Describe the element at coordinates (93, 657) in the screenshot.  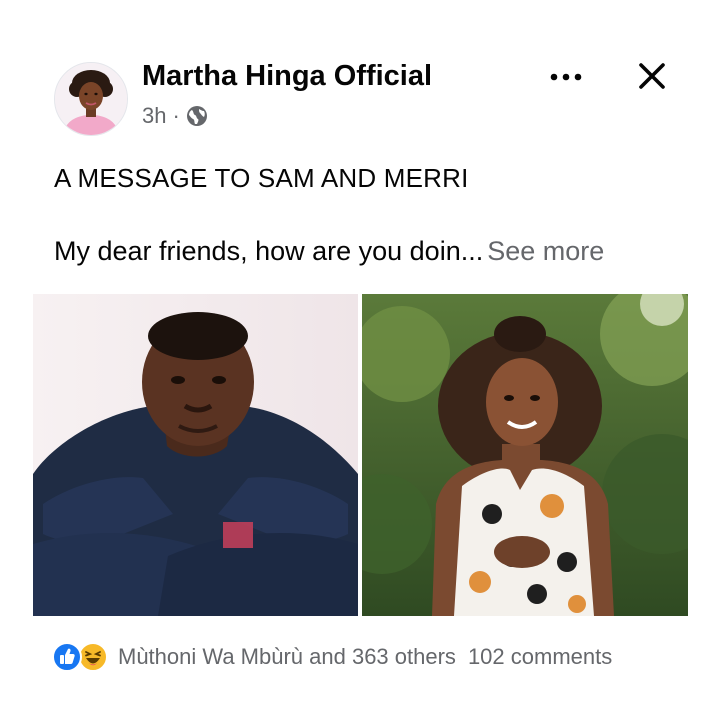
I see `haha-icon` at that location.